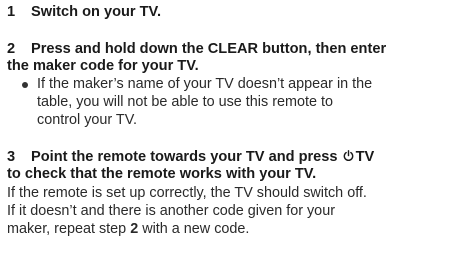  I want to click on step-3-body-line-3-after: with a new code., so click(194, 229).